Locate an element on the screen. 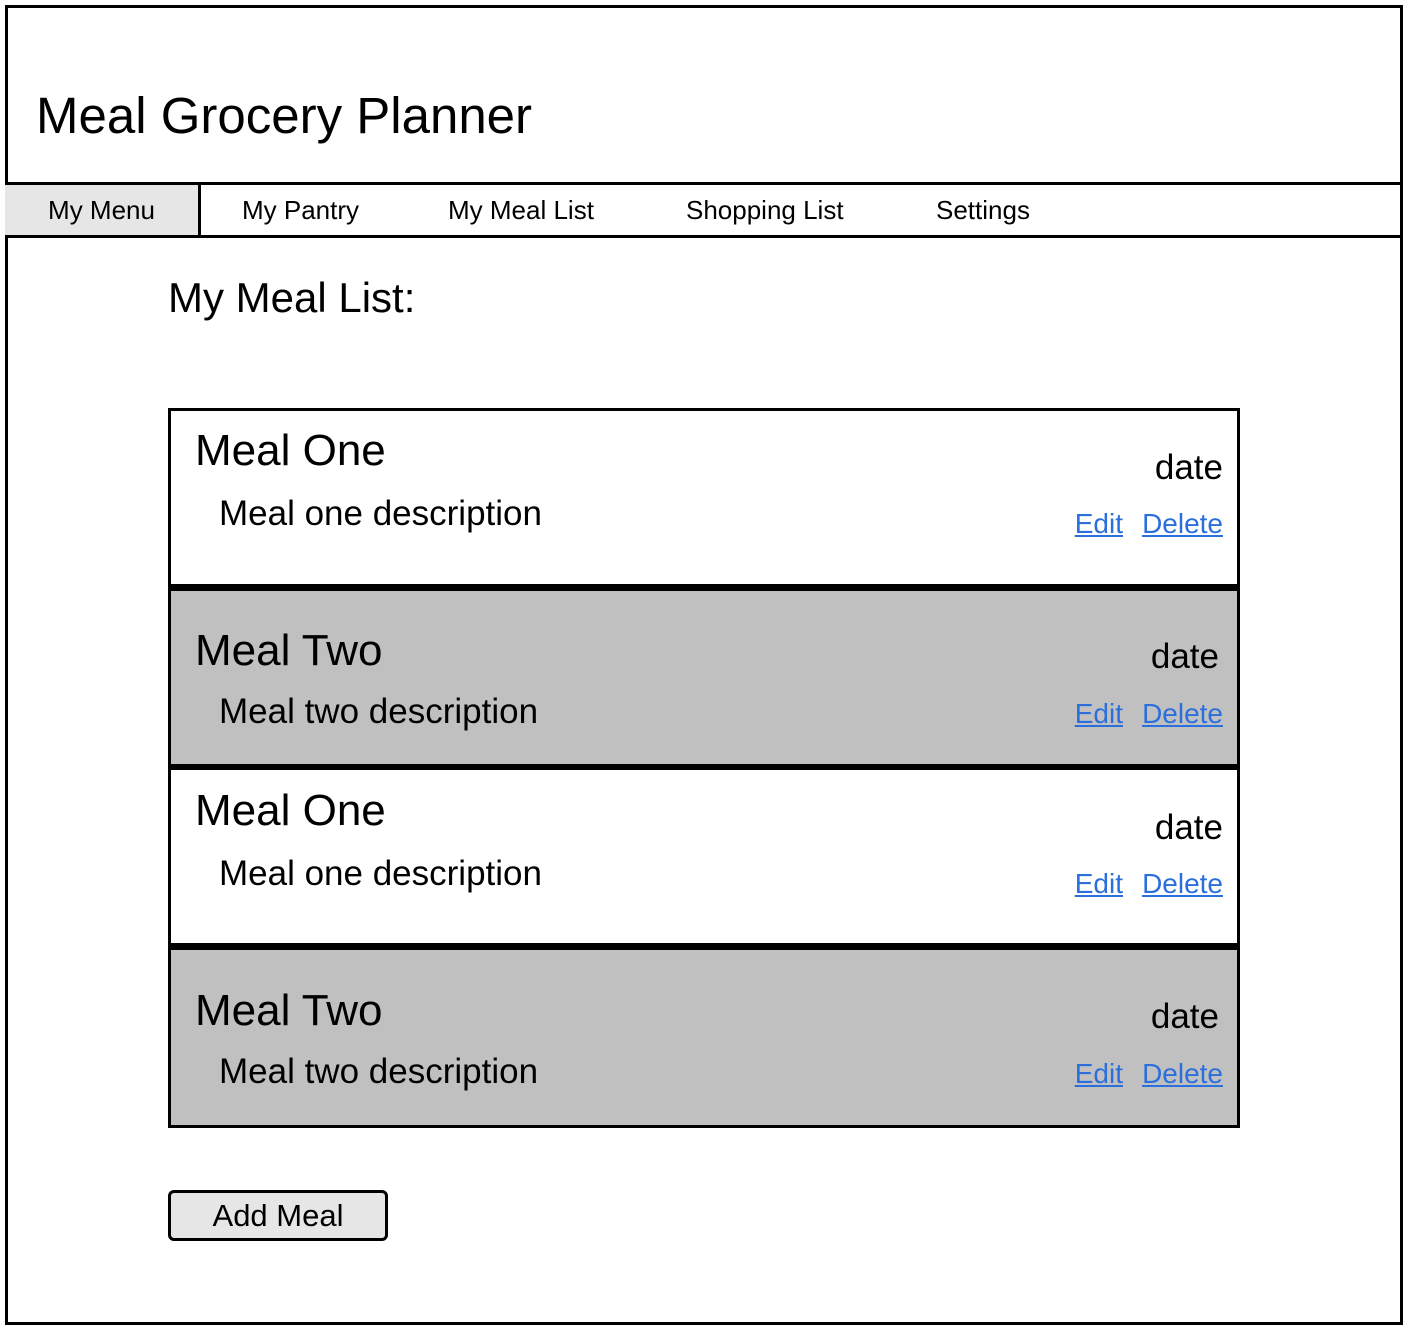 The image size is (1408, 1326). tab-my-menu: My Menu is located at coordinates (103, 210).